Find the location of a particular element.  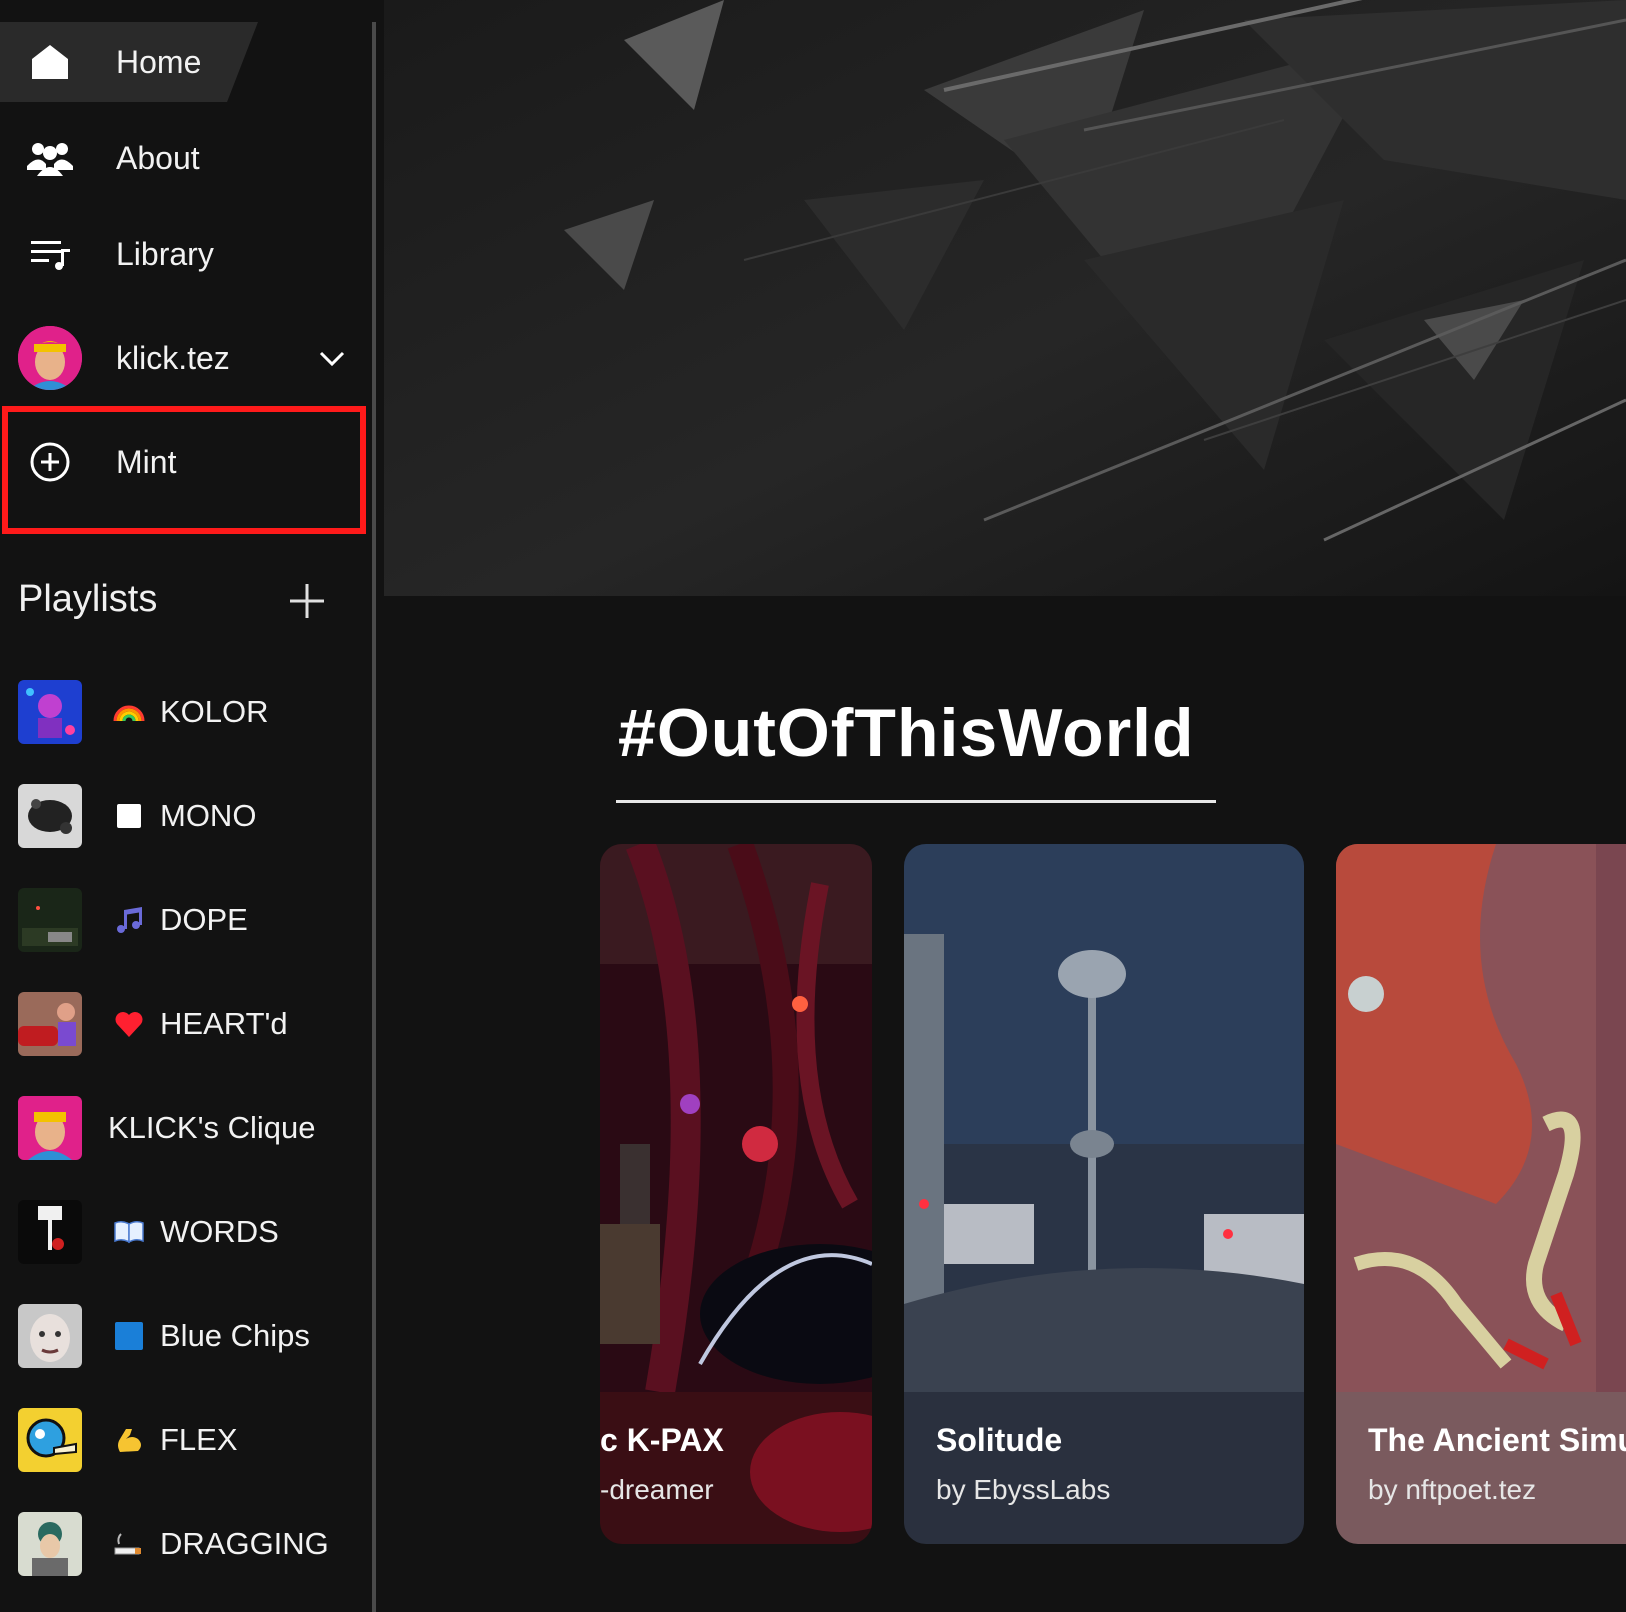

playlist-label: MONO is located at coordinates (208, 815).